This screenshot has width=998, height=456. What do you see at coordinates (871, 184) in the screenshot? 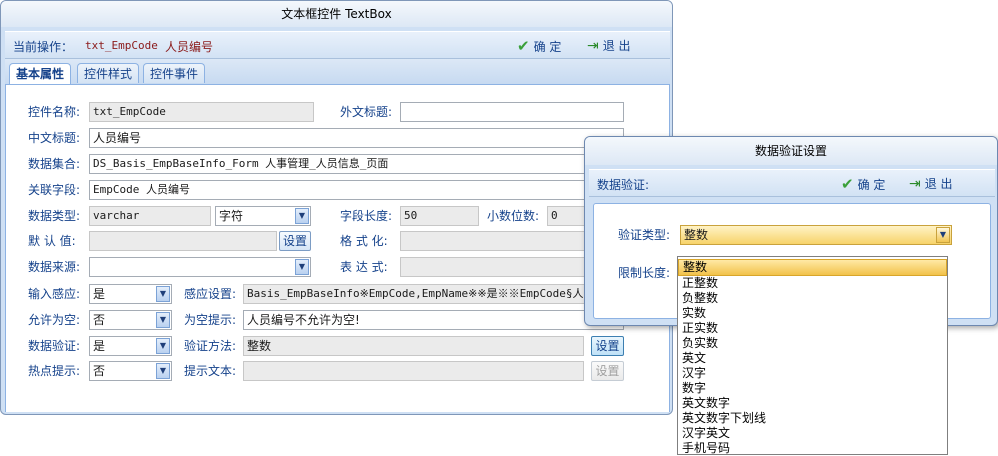
I see `dialog-confirm-label: 确 定` at bounding box center [871, 184].